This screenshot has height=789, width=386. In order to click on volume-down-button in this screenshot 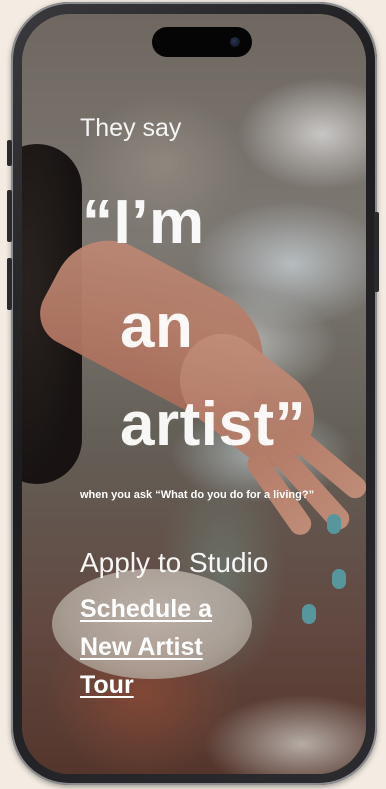, I will do `click(9, 284)`.